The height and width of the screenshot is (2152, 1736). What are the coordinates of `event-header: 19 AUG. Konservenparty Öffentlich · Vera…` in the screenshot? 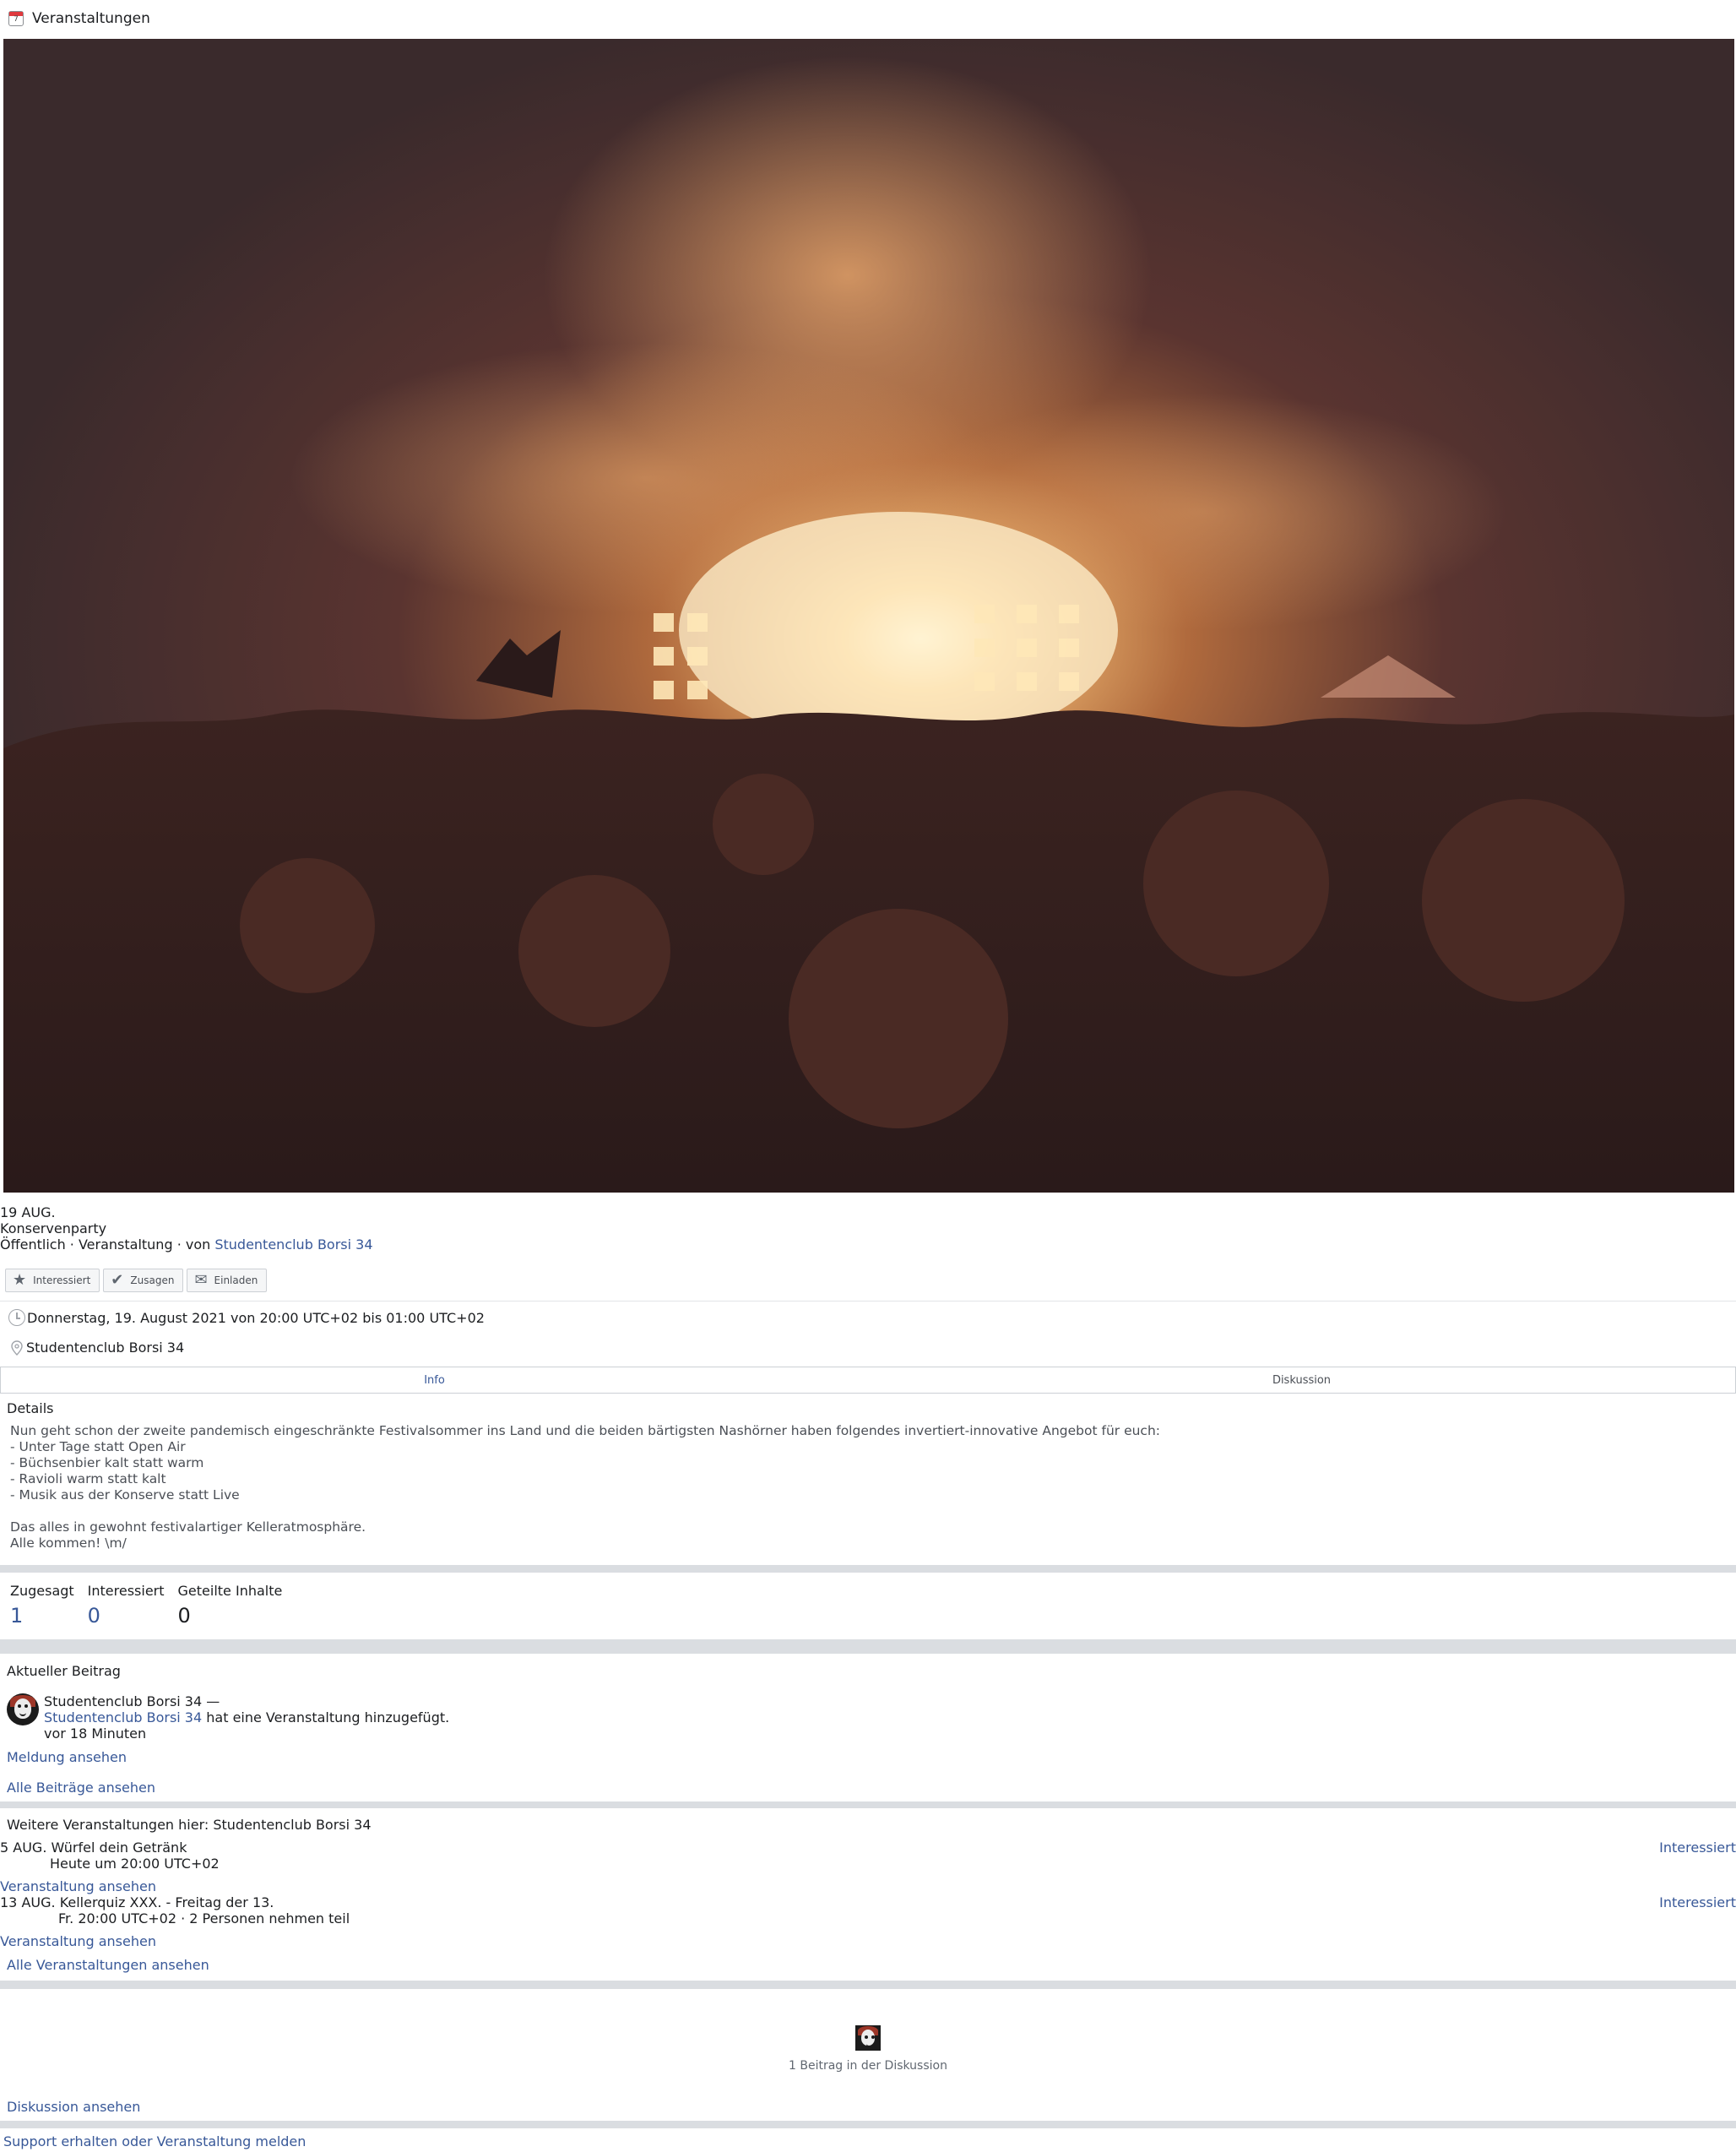 It's located at (868, 1228).